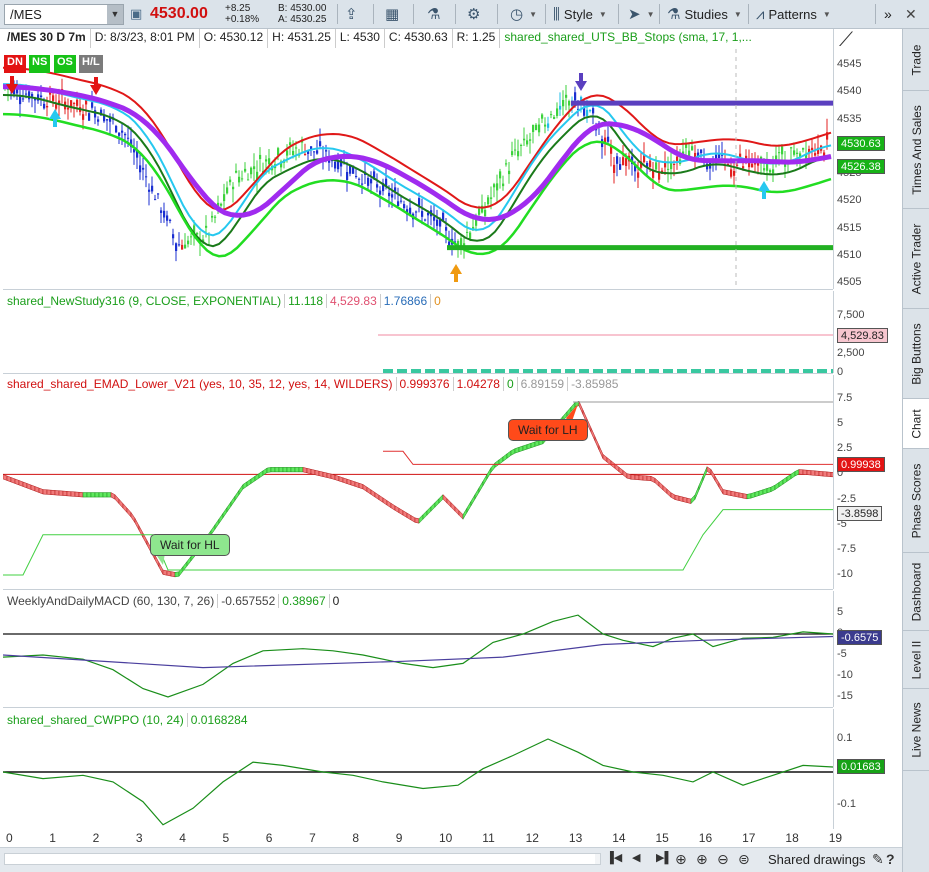 This screenshot has width=929, height=872. I want to click on symbol-lookup-icon: ▣, so click(136, 14).